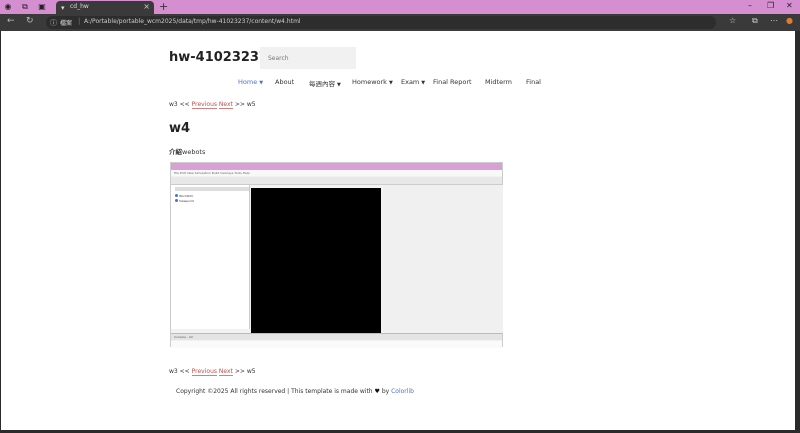 Image resolution: width=800 pixels, height=433 pixels. What do you see at coordinates (336, 336) in the screenshot?
I see `shot-console: Console - All` at bounding box center [336, 336].